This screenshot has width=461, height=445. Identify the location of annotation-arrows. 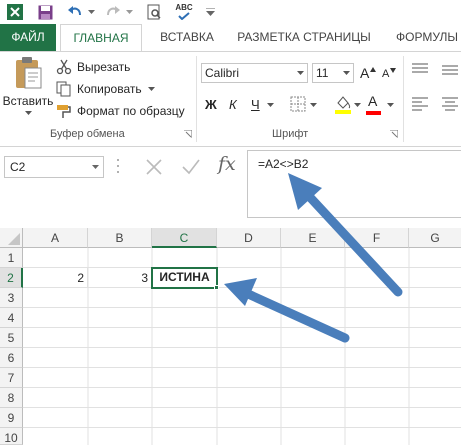
(313, 258).